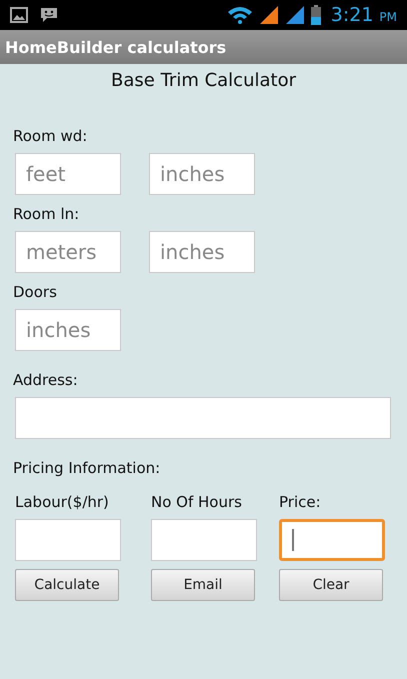  What do you see at coordinates (67, 585) in the screenshot?
I see `action-button: Calculate` at bounding box center [67, 585].